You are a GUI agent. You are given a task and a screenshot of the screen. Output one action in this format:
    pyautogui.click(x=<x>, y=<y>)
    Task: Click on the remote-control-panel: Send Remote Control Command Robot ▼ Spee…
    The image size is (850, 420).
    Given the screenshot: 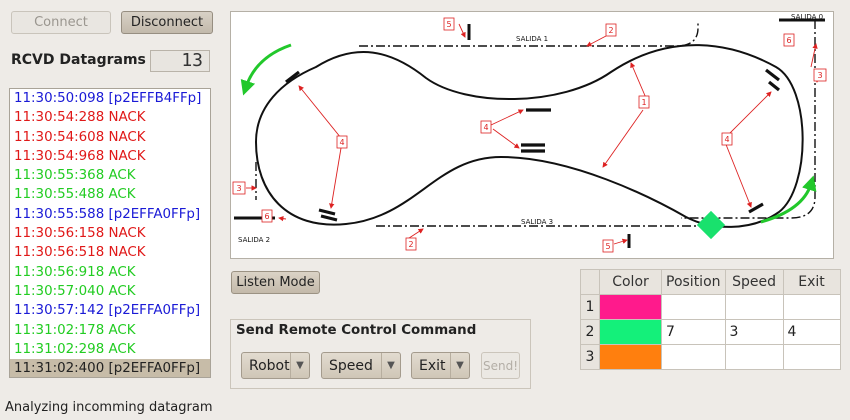 What is the action you would take?
    pyautogui.click(x=380, y=354)
    